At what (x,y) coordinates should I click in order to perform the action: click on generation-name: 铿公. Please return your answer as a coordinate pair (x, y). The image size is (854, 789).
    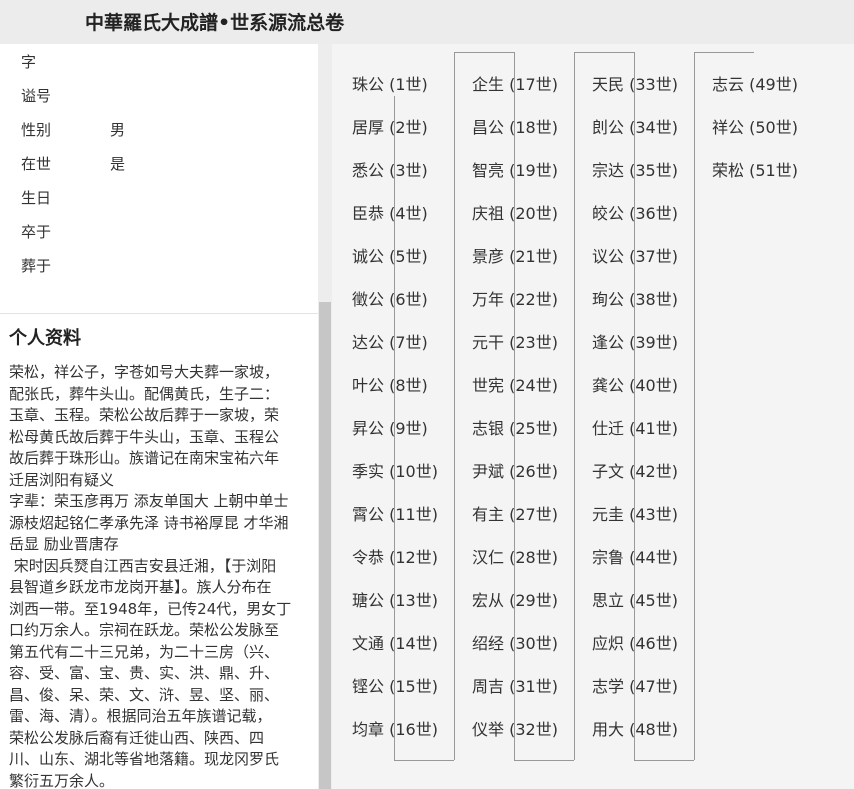
    Looking at the image, I should click on (368, 686).